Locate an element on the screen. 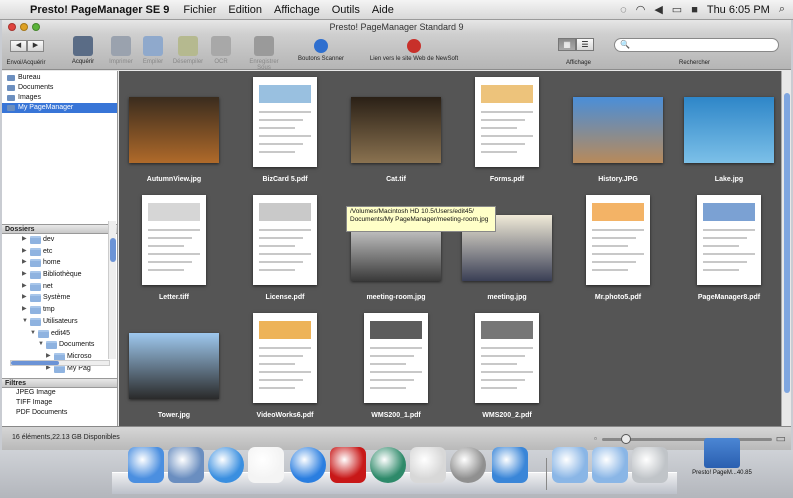 Image resolution: width=793 pixels, height=498 pixels. file-thumbnail: History.JPG is located at coordinates (618, 130).